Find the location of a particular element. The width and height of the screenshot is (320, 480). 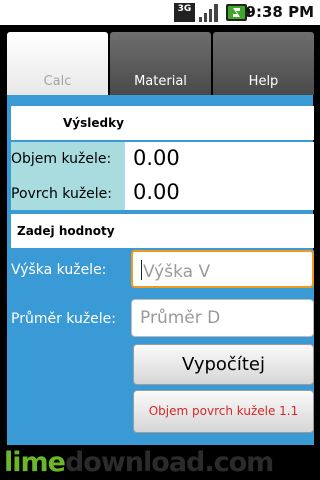

watermark: limedownload.com is located at coordinates (160, 462).